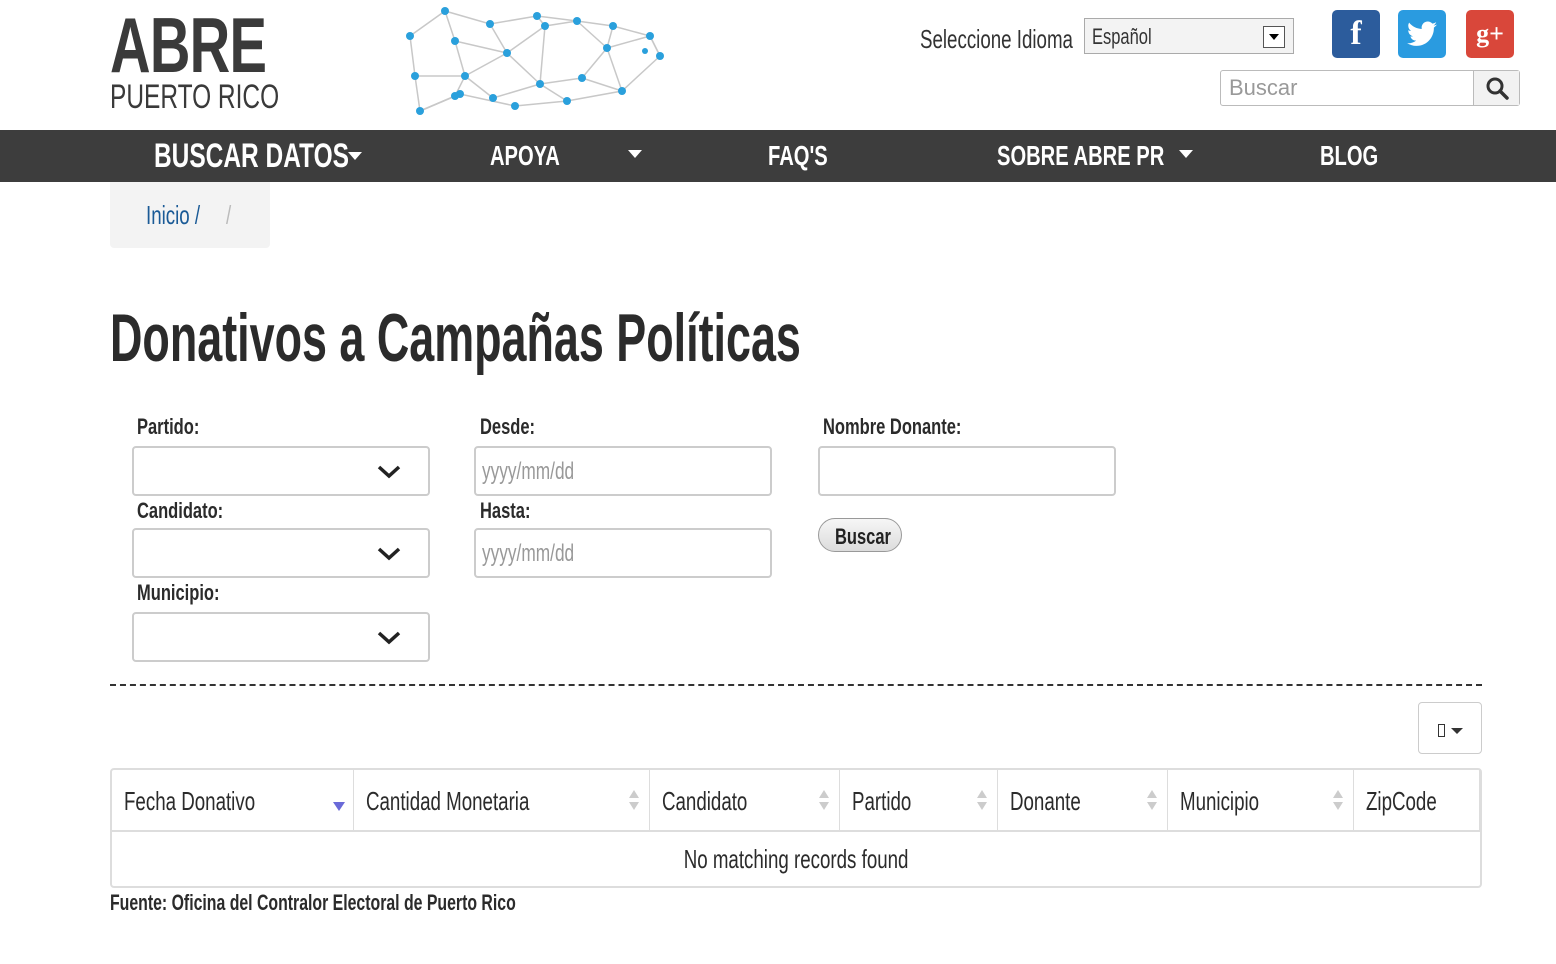 The height and width of the screenshot is (964, 1556). I want to click on nav-label: BUSCAR DATOS, so click(251, 155).